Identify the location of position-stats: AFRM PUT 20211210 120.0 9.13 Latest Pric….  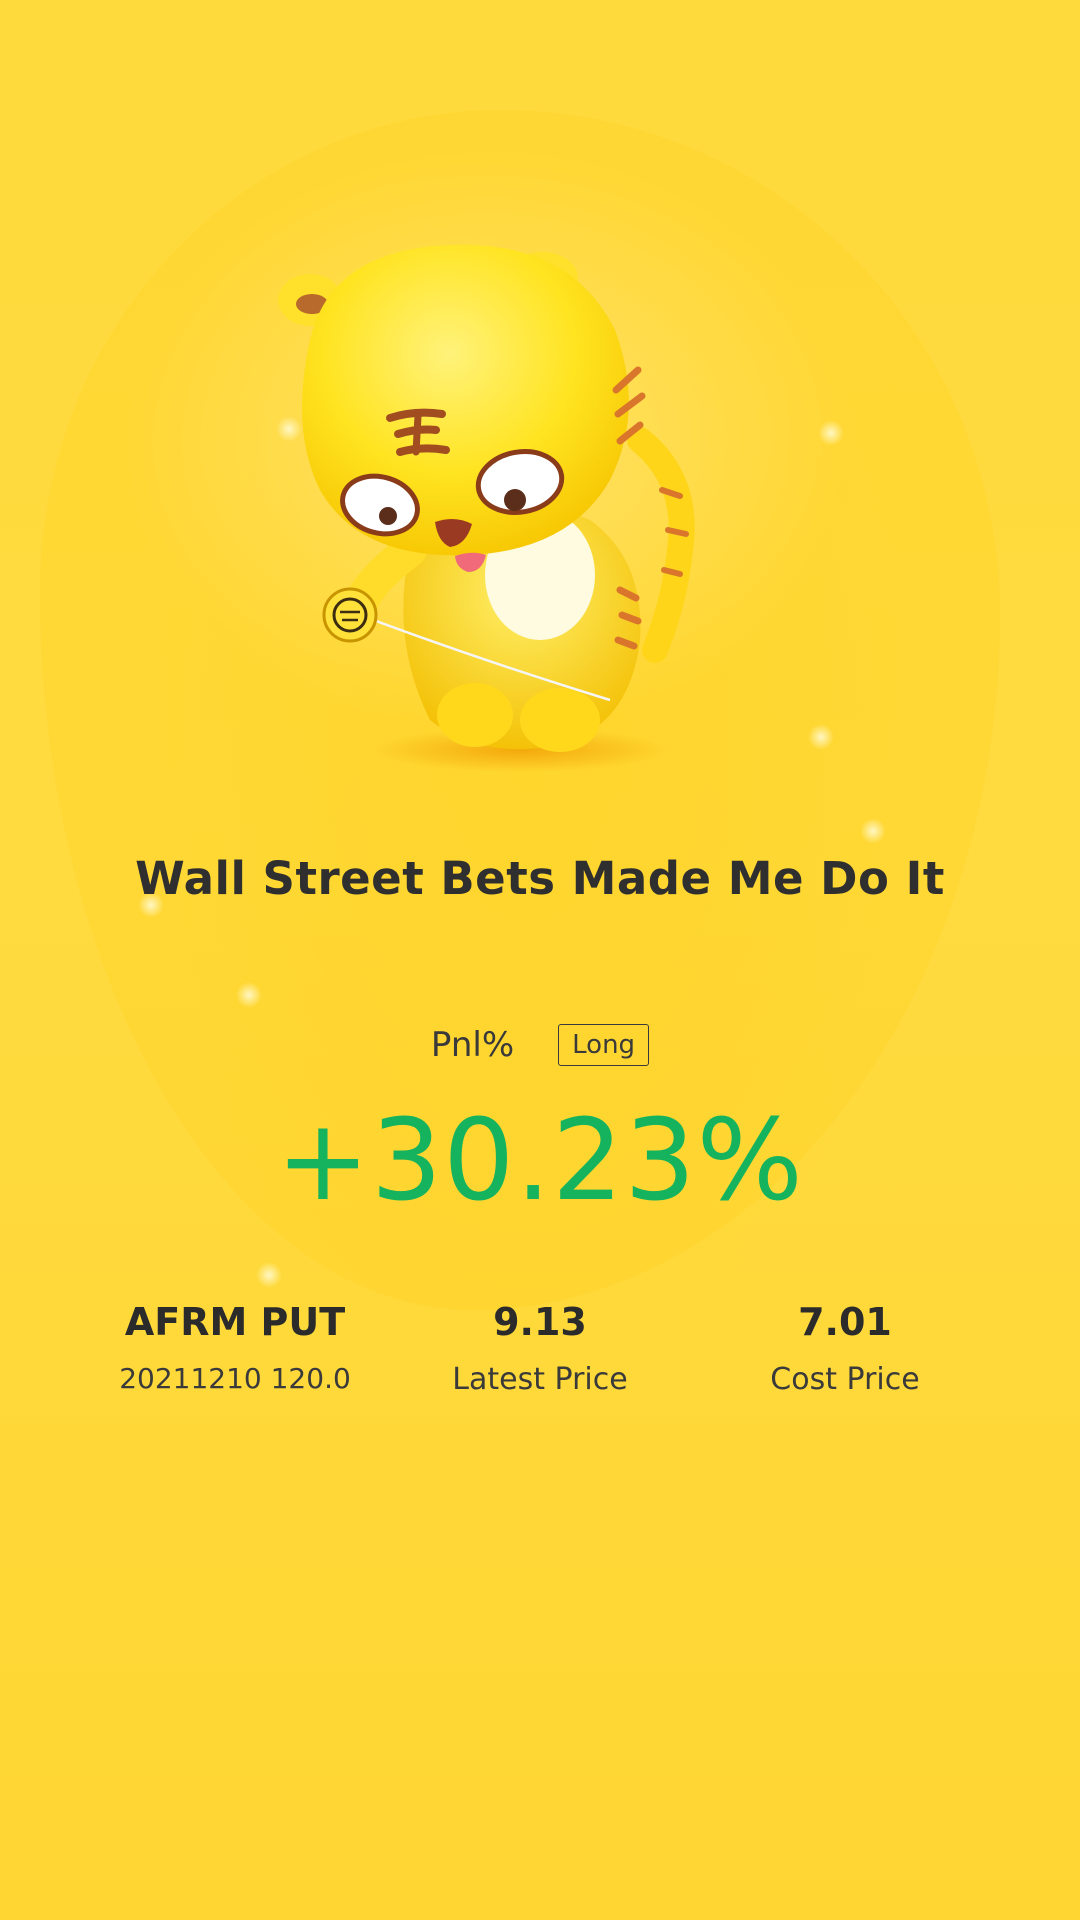
(540, 1365).